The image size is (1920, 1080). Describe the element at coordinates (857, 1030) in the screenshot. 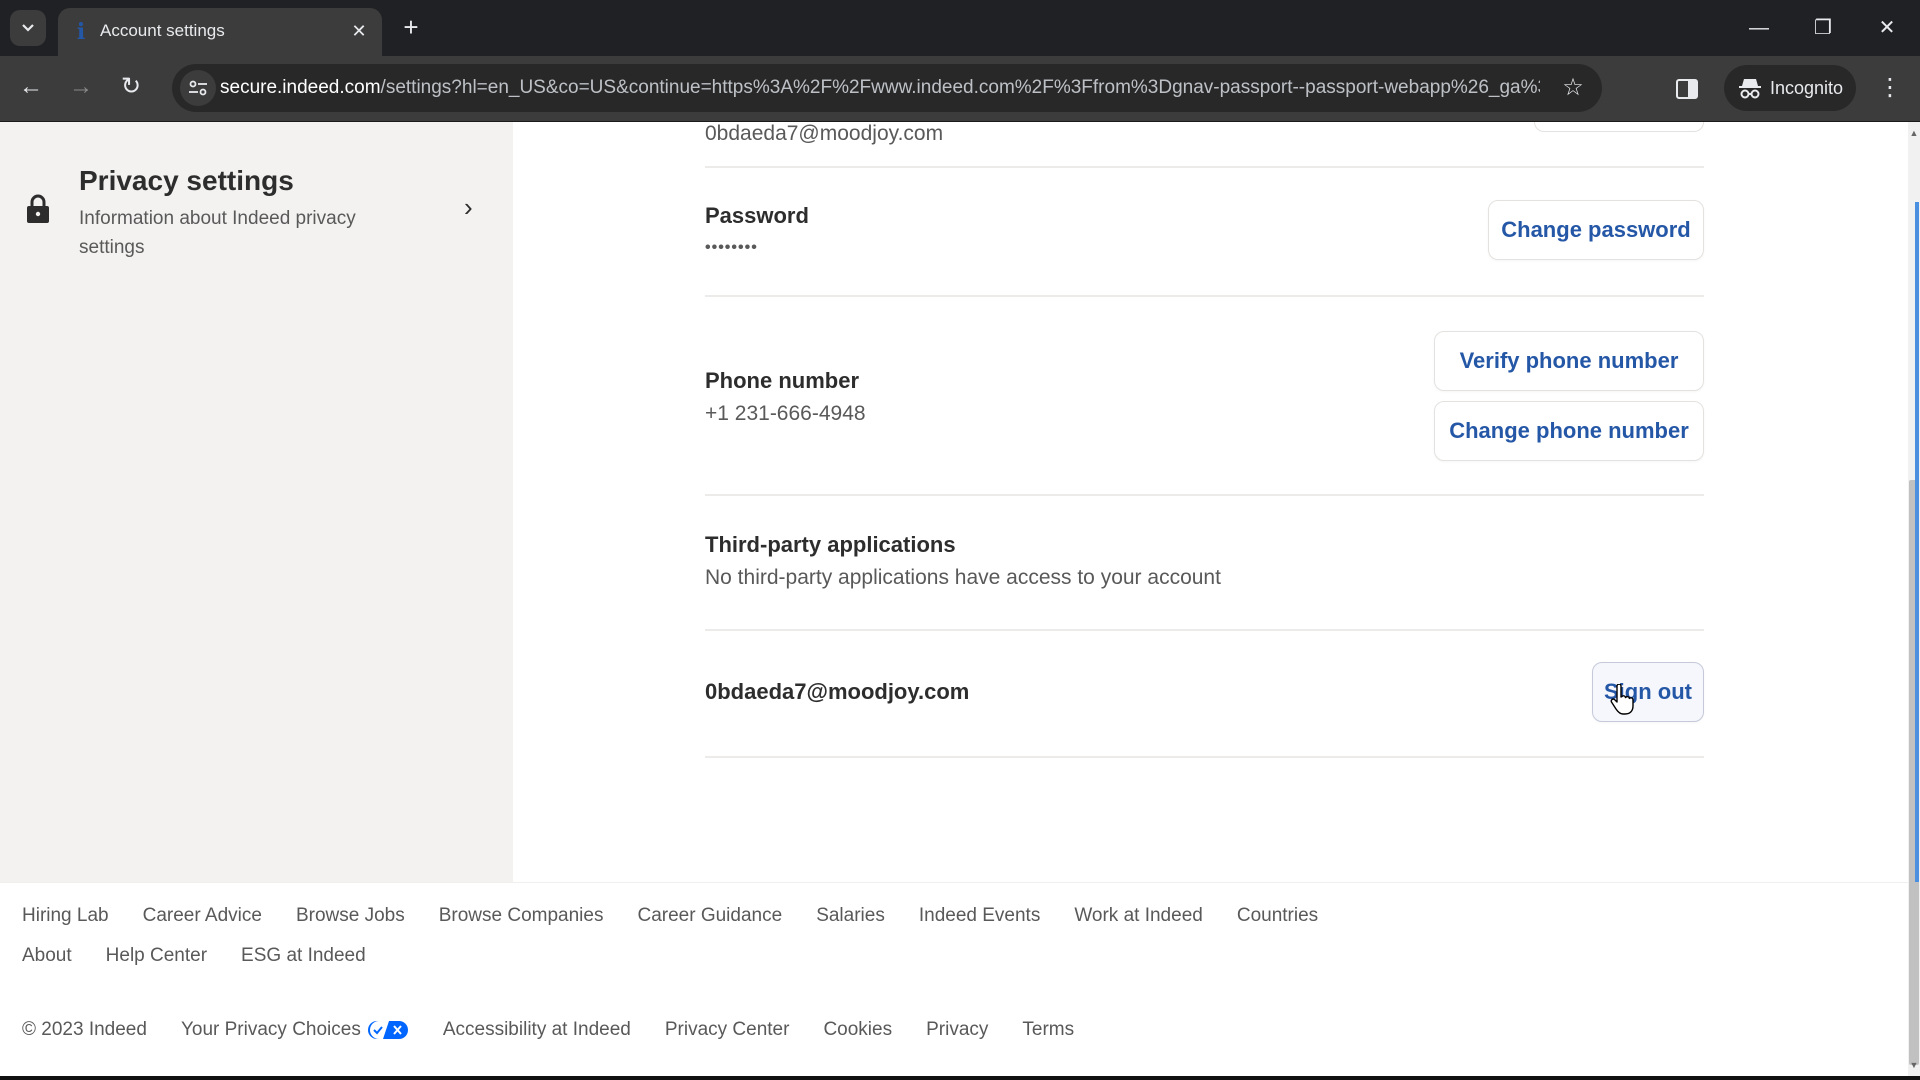

I see `footer-link-cookies: Cookies` at that location.